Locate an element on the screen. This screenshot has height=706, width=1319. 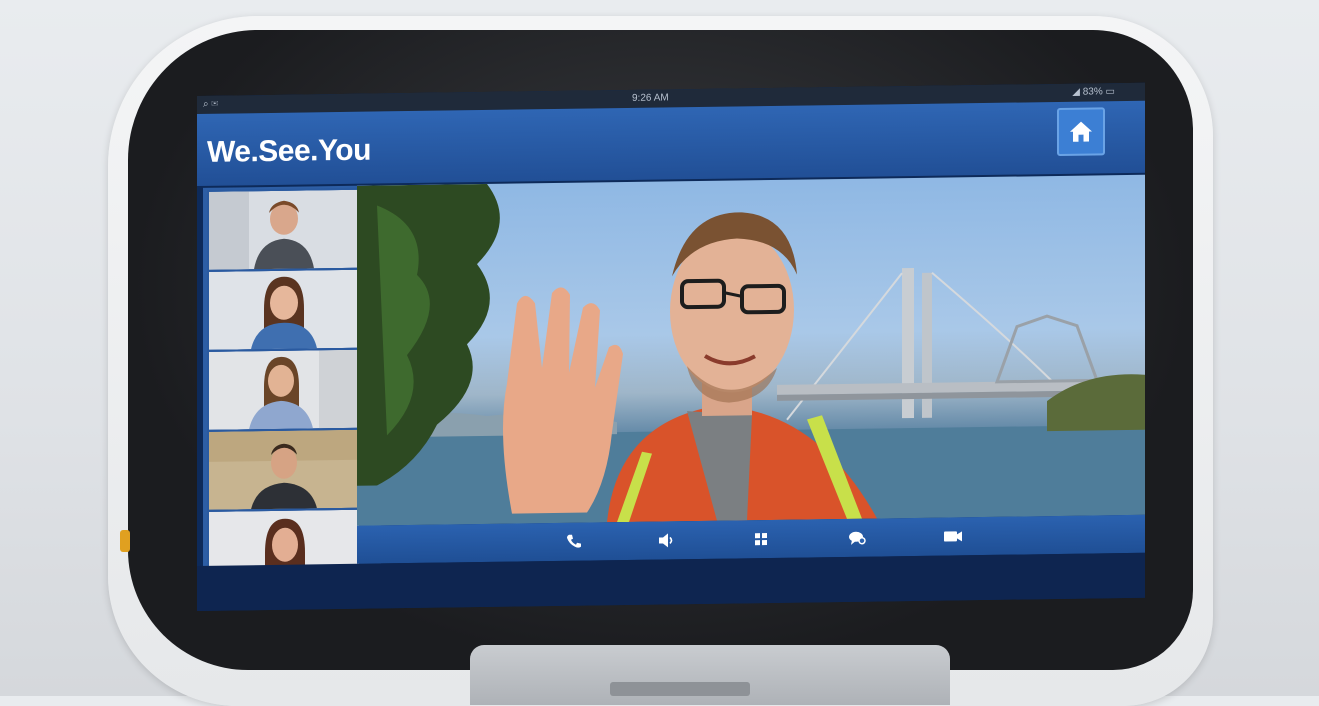
participant-list is located at coordinates (292, 397).